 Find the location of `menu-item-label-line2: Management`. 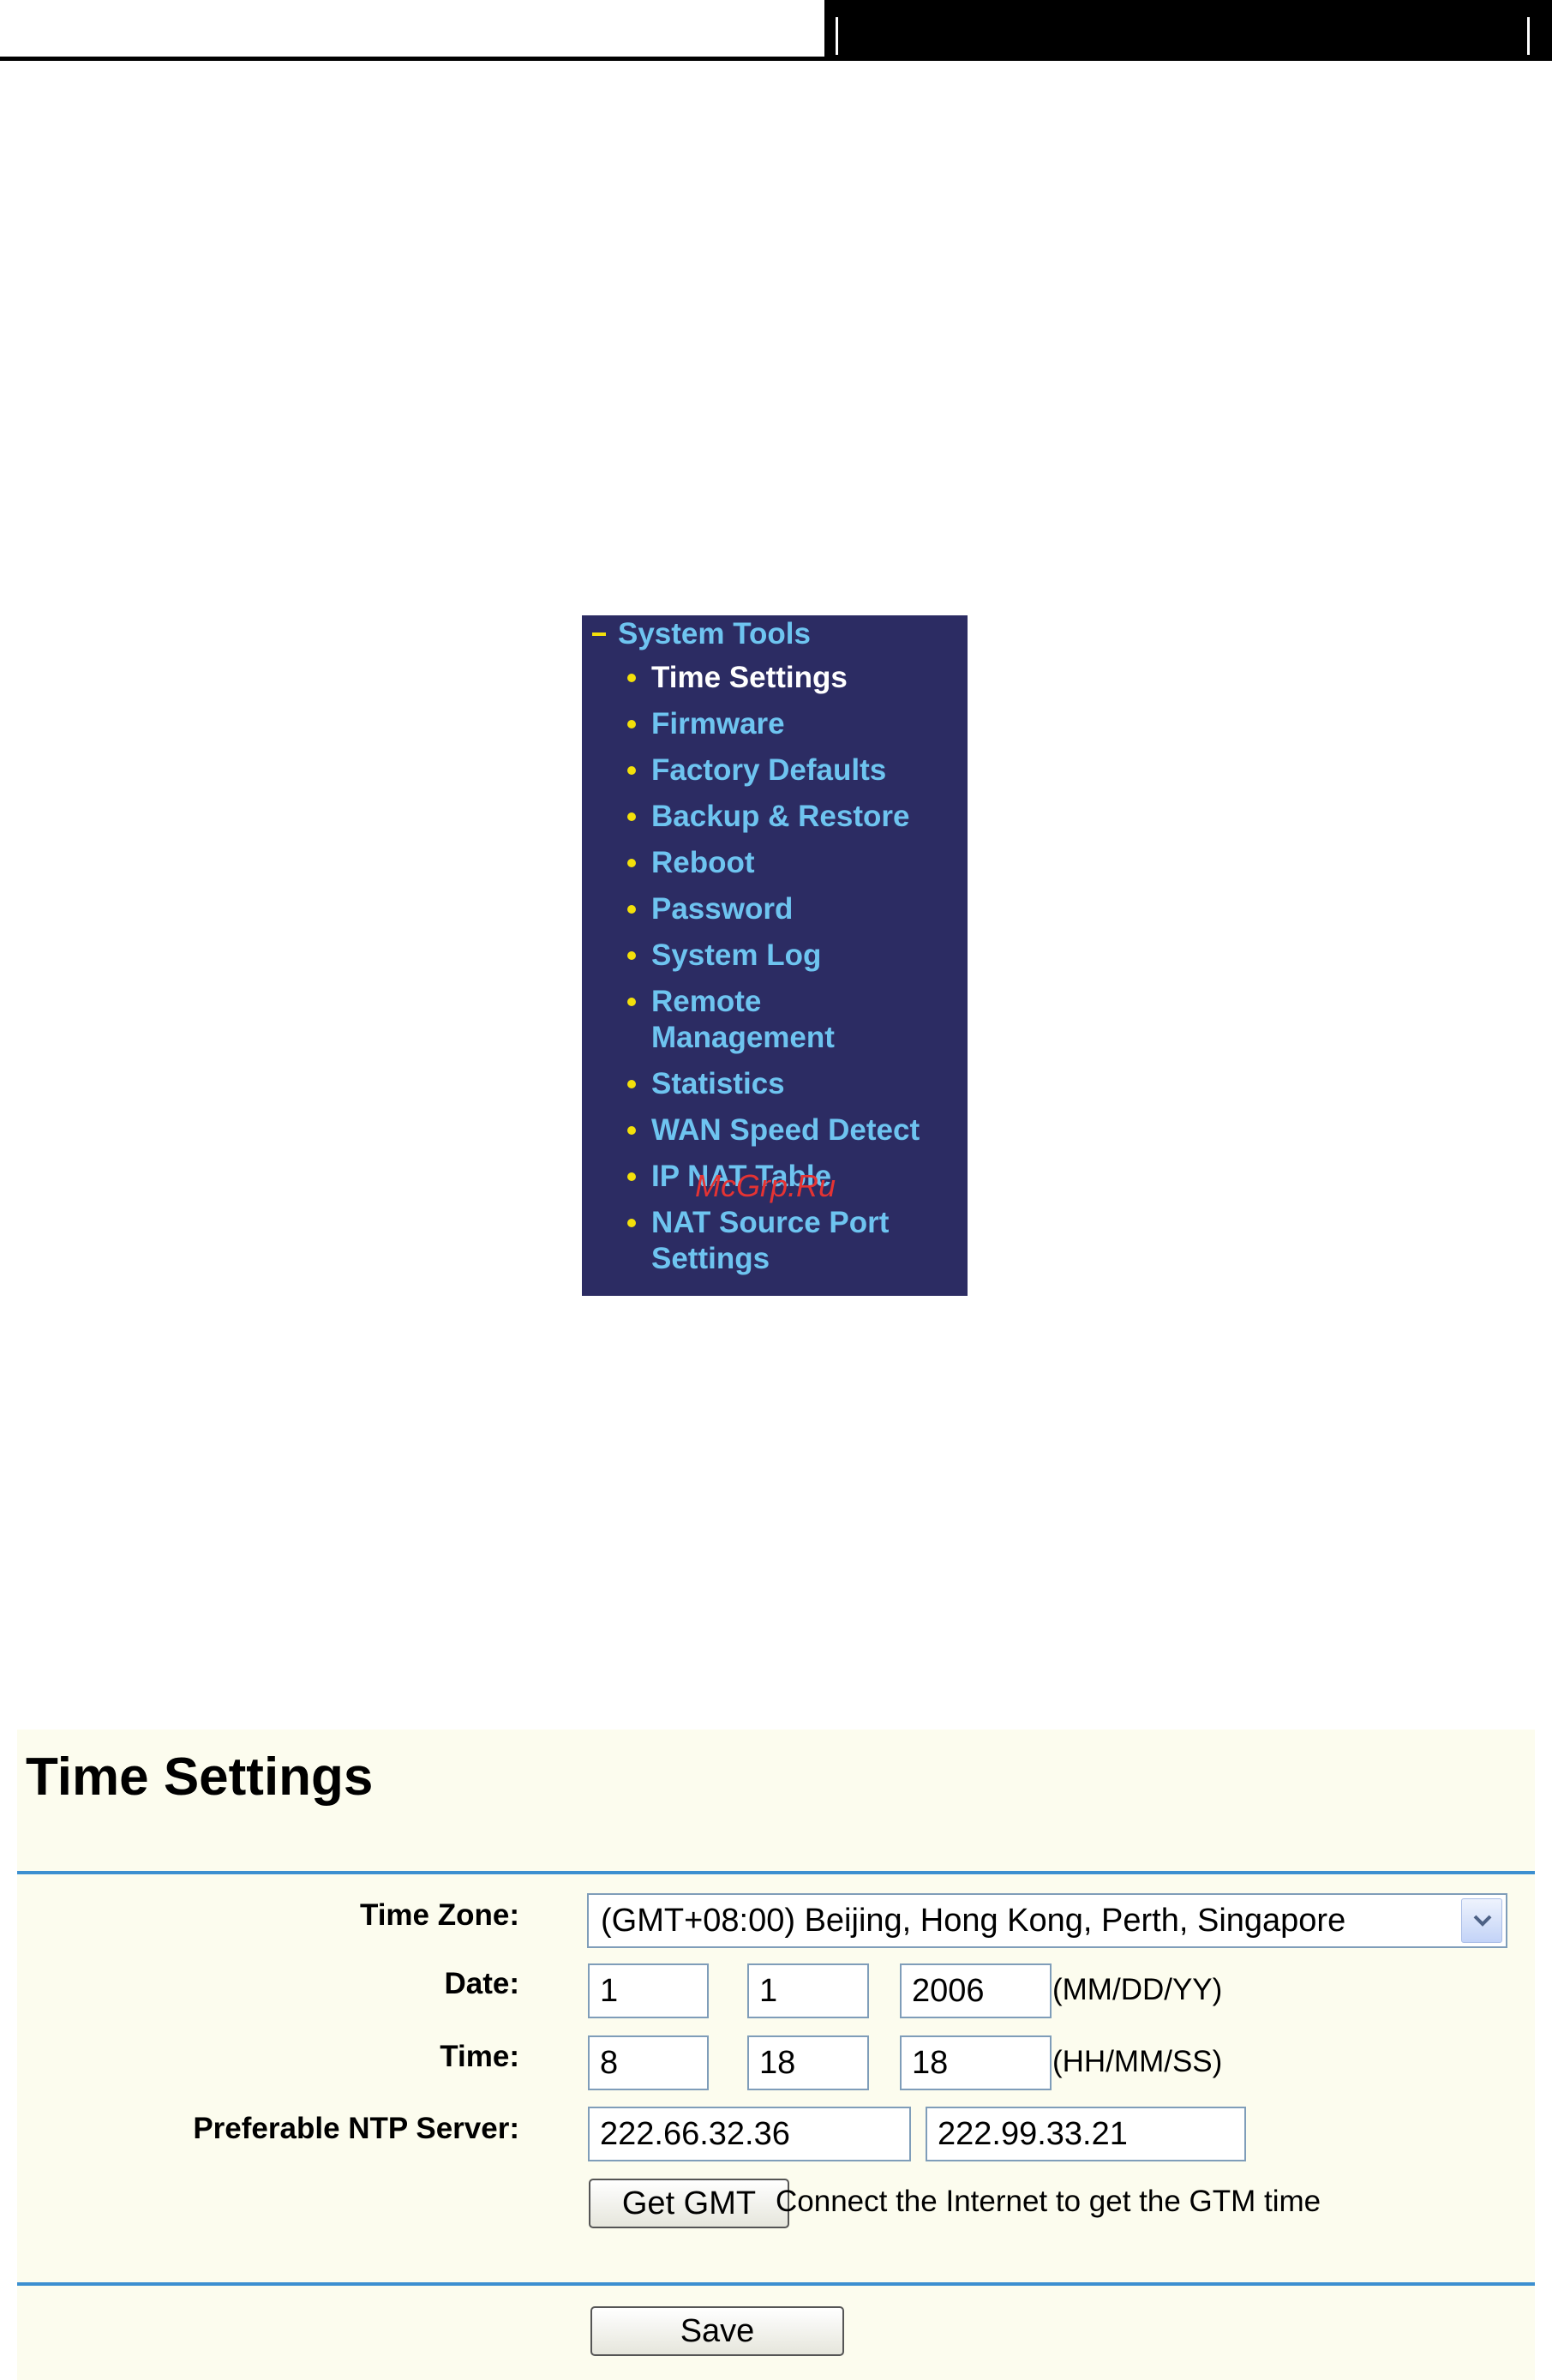

menu-item-label-line2: Management is located at coordinates (743, 1038).